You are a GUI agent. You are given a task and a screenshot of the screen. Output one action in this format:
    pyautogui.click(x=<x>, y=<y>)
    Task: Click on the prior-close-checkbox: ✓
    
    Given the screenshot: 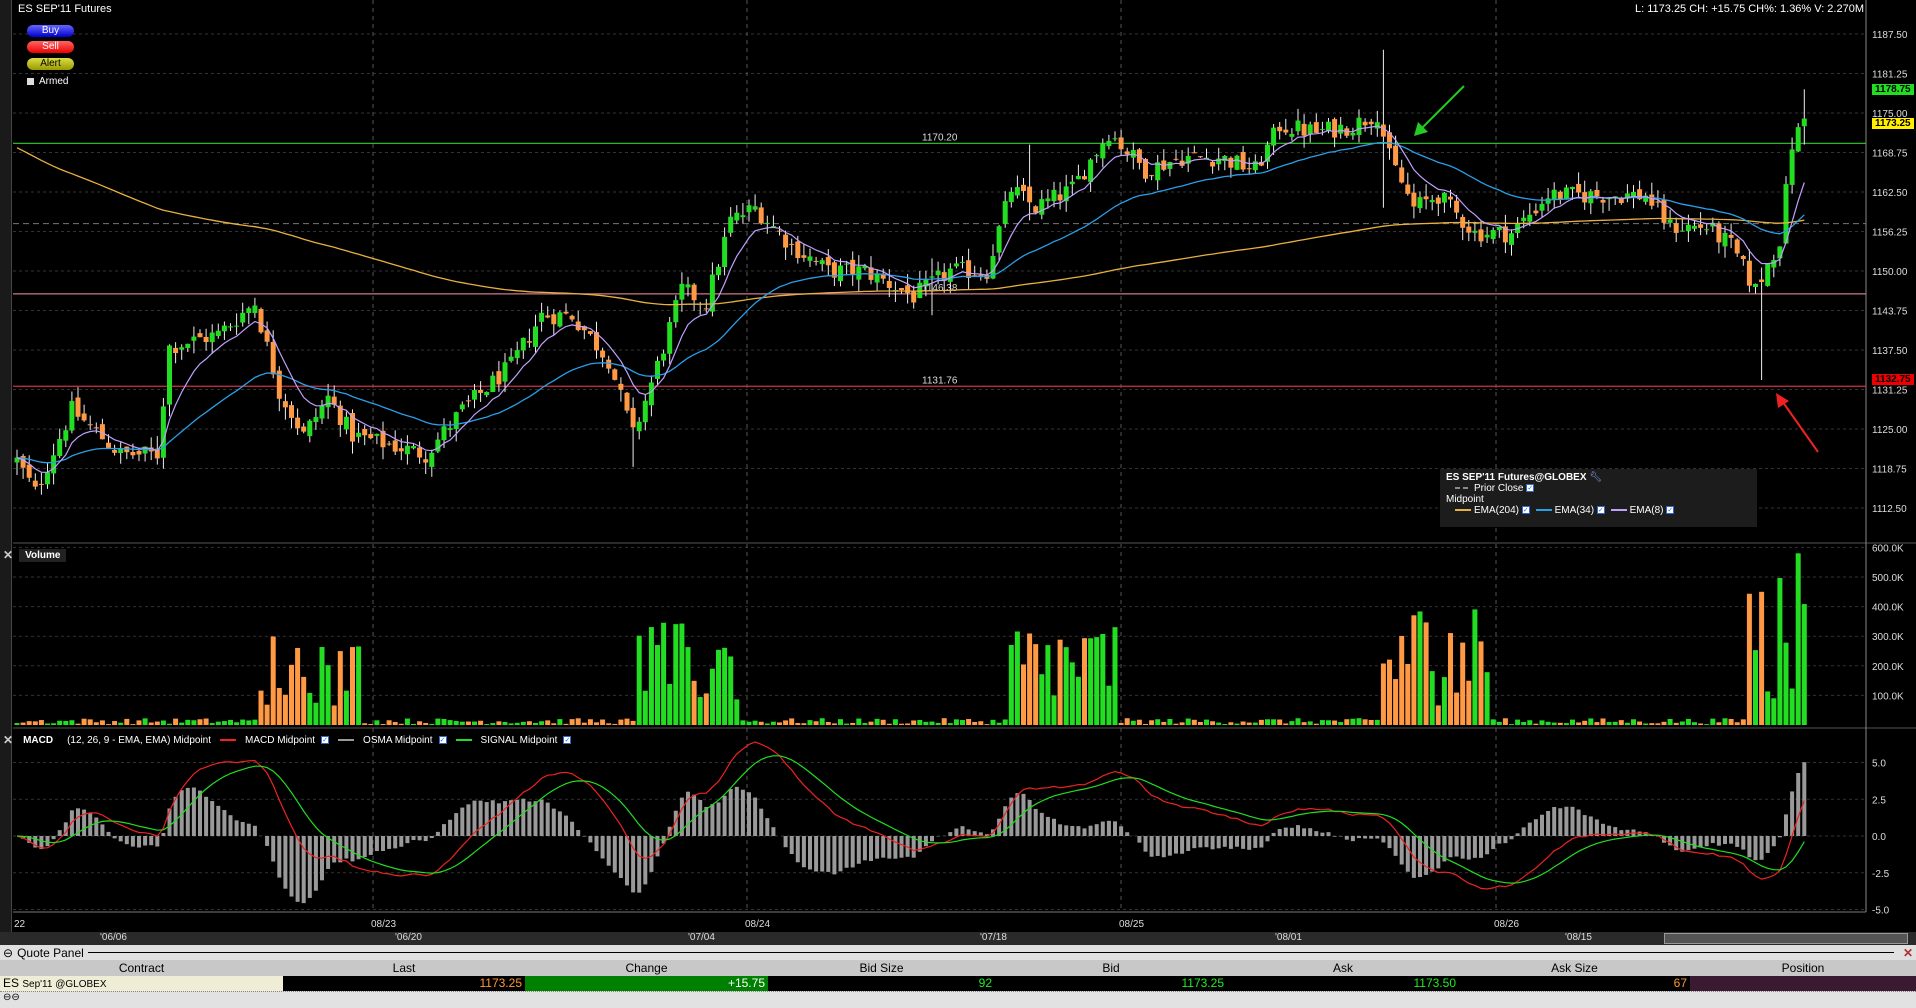 What is the action you would take?
    pyautogui.click(x=1530, y=488)
    